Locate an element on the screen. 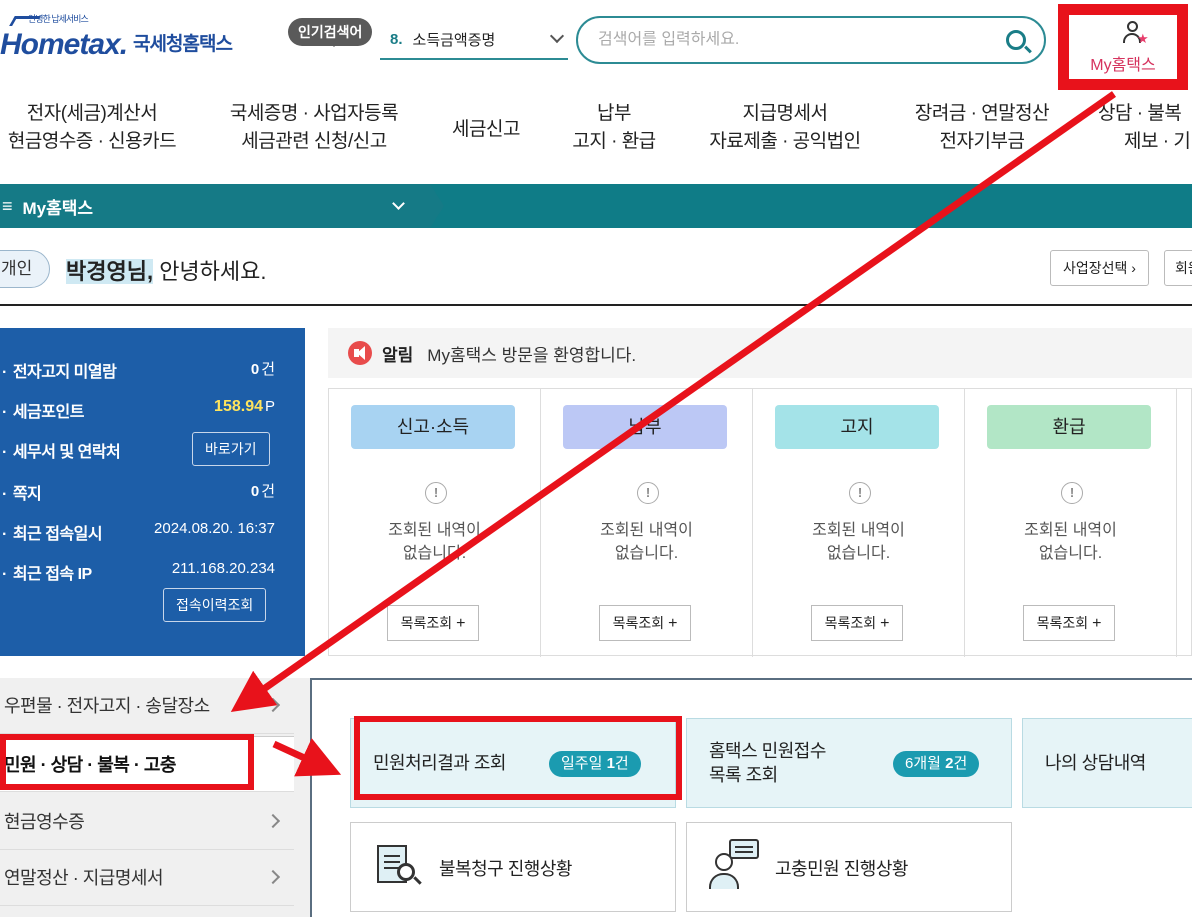 Image resolution: width=1192 pixels, height=917 pixels. petition-result-tile: 민원처리결과 조회 일주일 1건 is located at coordinates (513, 763).